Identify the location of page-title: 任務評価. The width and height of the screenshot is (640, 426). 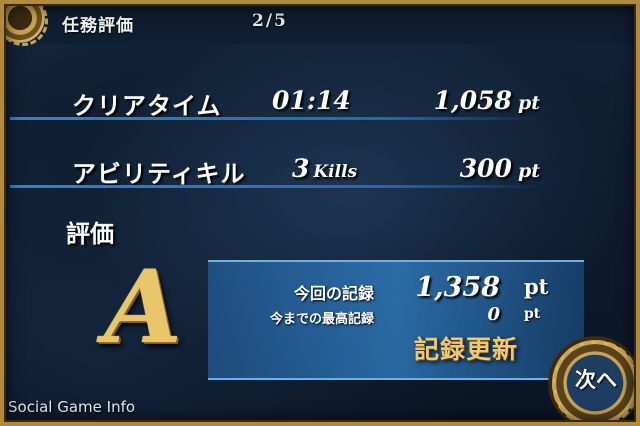
(98, 26).